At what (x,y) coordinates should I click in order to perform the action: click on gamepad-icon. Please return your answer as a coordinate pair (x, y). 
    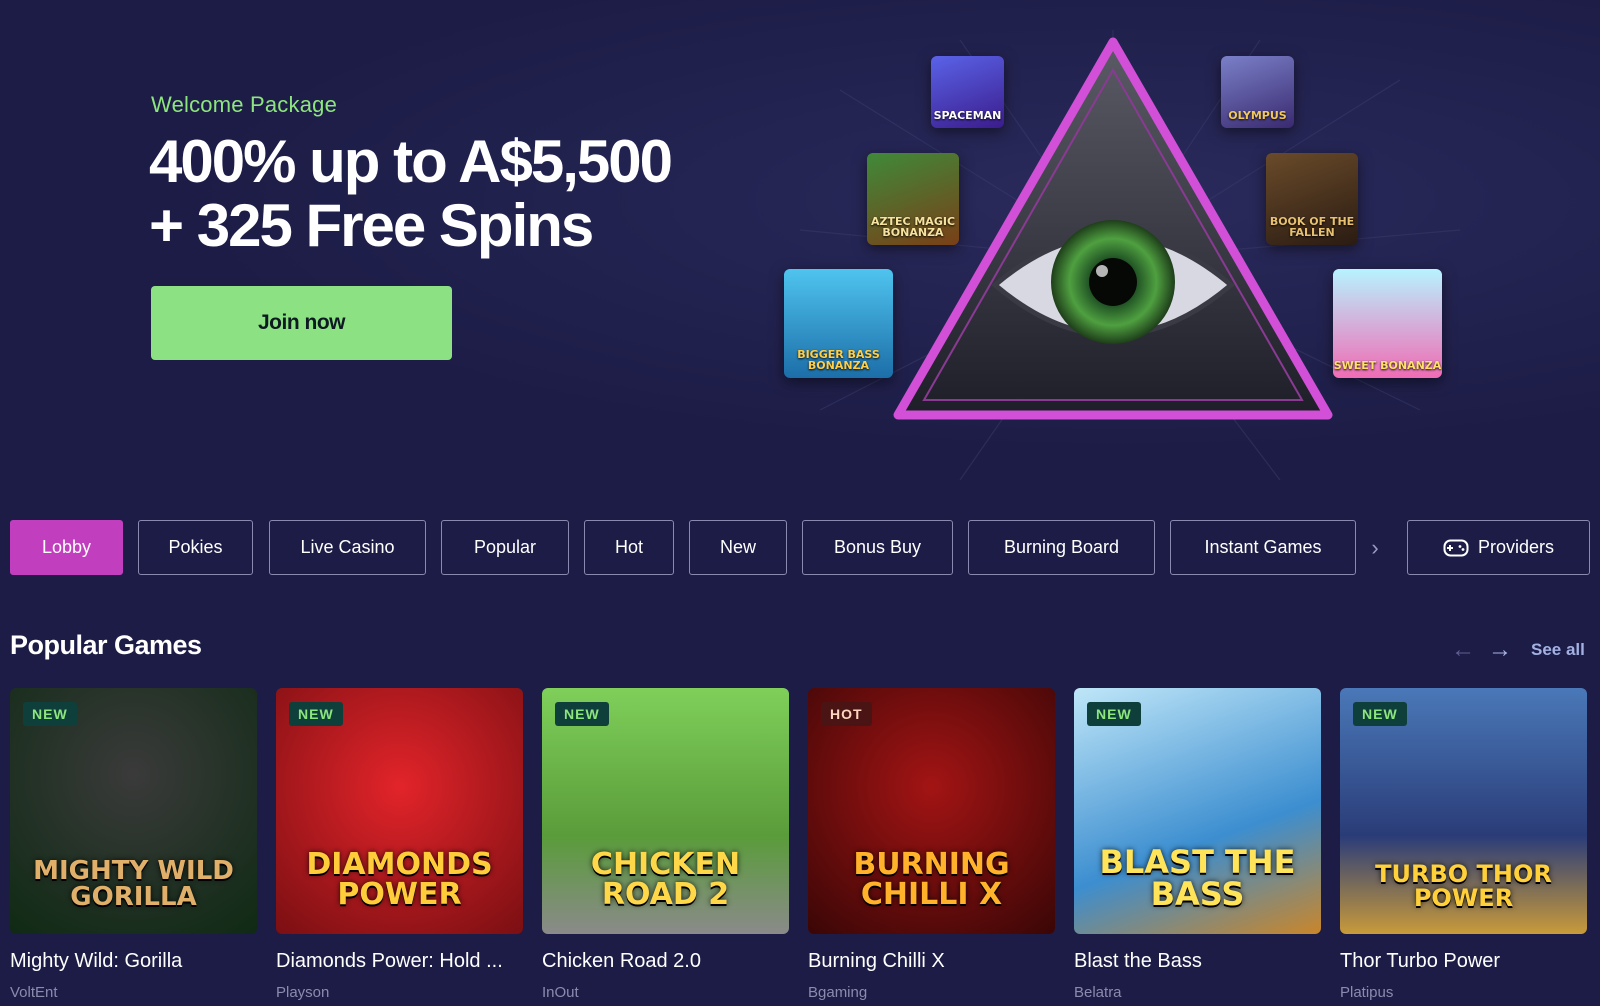
    Looking at the image, I should click on (1456, 547).